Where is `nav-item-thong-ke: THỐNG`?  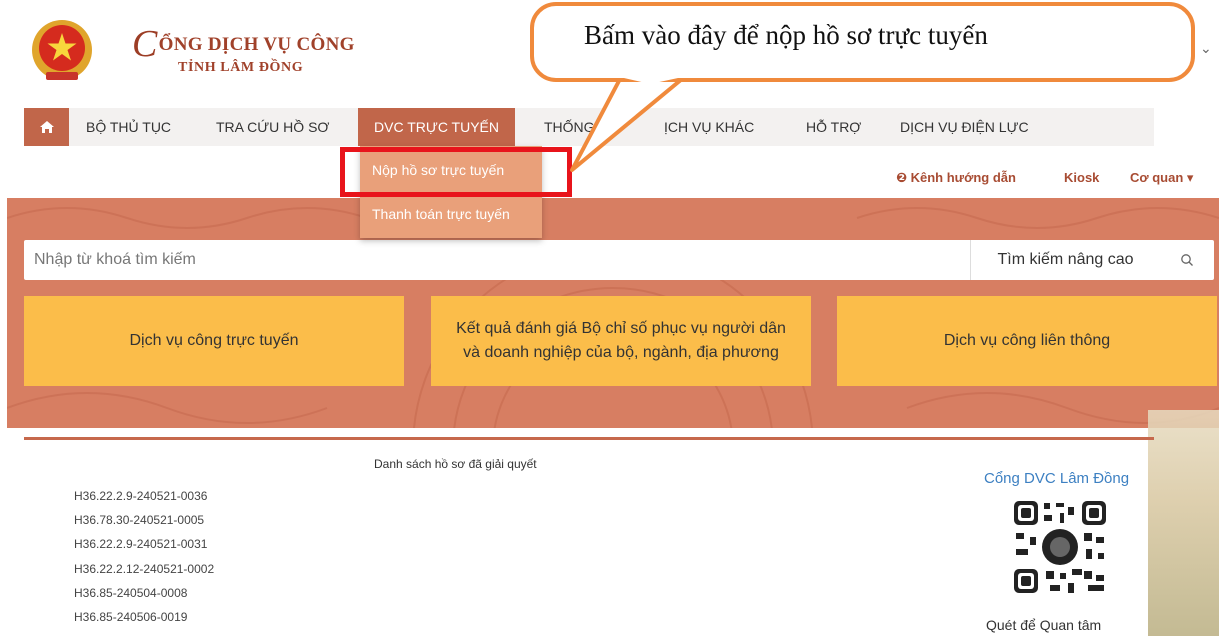
nav-item-thong-ke: THỐNG is located at coordinates (569, 127).